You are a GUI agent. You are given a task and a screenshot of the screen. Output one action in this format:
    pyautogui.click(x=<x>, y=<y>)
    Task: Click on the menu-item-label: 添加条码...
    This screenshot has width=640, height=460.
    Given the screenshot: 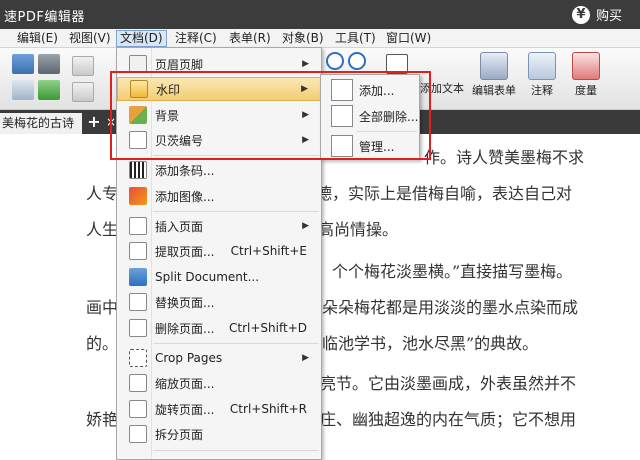 What is the action you would take?
    pyautogui.click(x=185, y=170)
    